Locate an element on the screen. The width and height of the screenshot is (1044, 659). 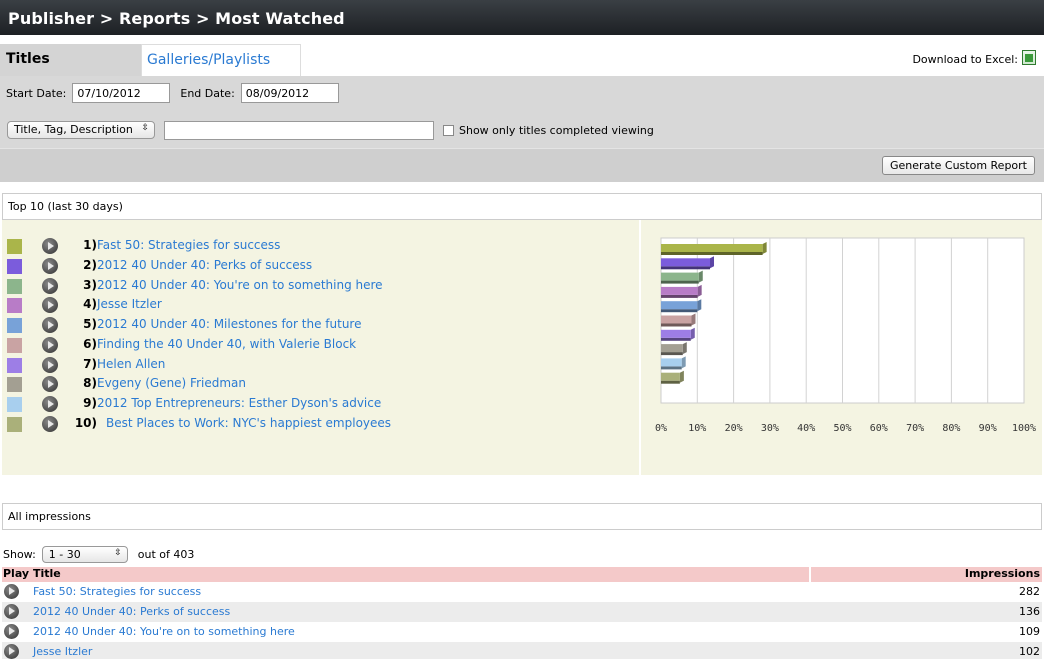
search-input is located at coordinates (299, 130).